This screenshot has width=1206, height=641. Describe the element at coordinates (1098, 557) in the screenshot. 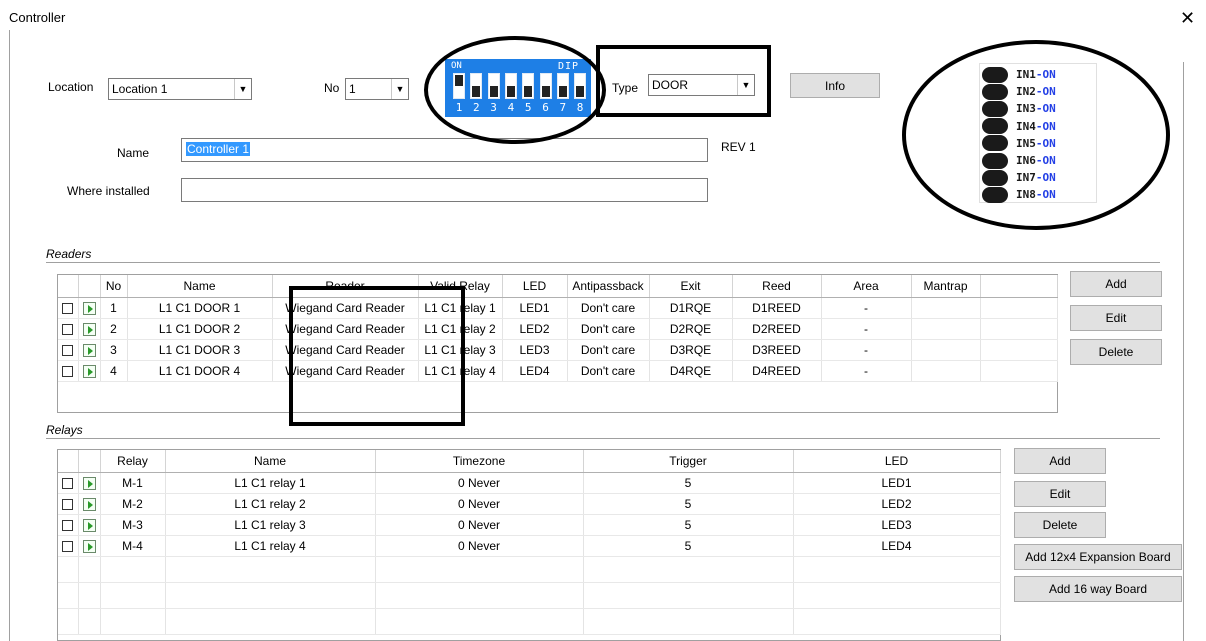

I see `add-expansion-board-button: Add 12x4 Expansion Board` at that location.